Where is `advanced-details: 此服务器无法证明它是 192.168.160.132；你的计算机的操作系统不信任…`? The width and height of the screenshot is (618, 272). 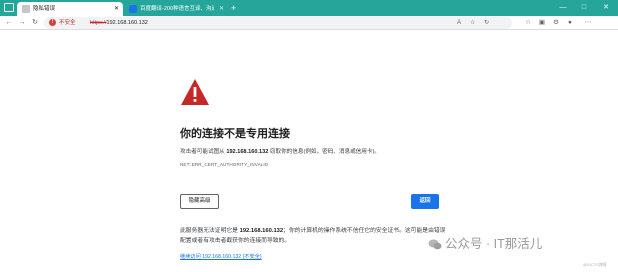 advanced-details: 此服务器无法证明它是 192.168.160.132；你的计算机的操作系统不信任… is located at coordinates (315, 236).